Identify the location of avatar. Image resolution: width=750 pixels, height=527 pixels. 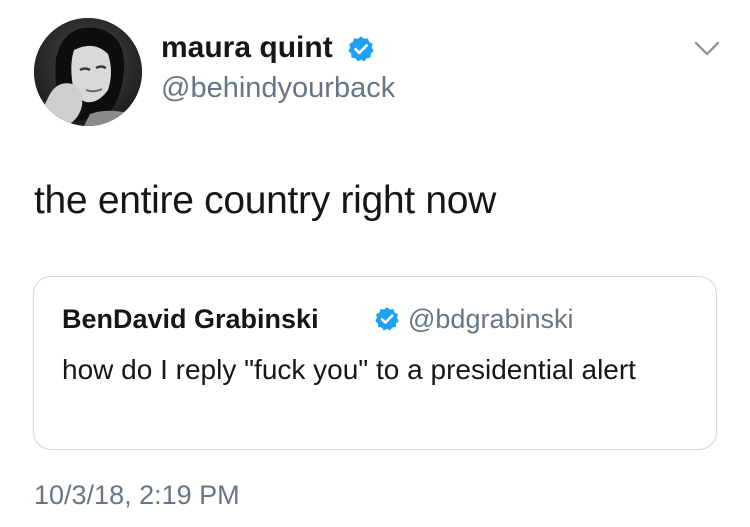
(88, 72).